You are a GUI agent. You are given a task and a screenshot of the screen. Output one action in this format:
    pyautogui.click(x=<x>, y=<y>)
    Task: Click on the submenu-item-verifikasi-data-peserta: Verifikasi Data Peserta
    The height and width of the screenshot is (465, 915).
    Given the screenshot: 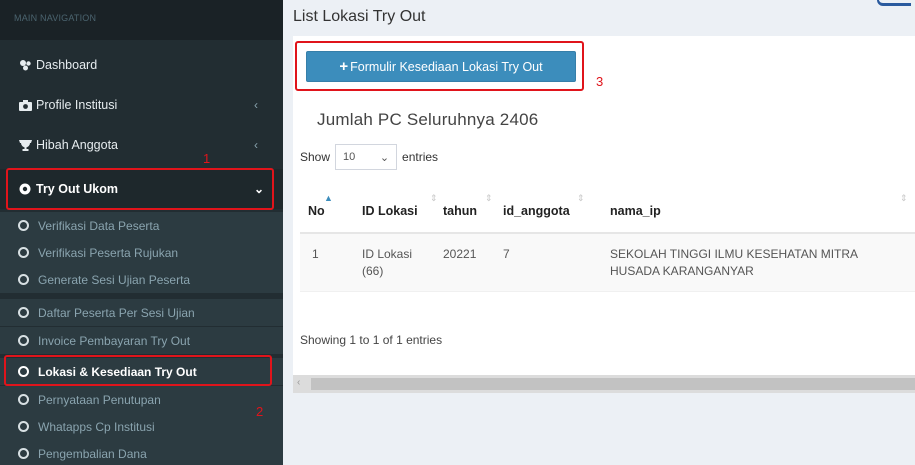 What is the action you would take?
    pyautogui.click(x=141, y=225)
    